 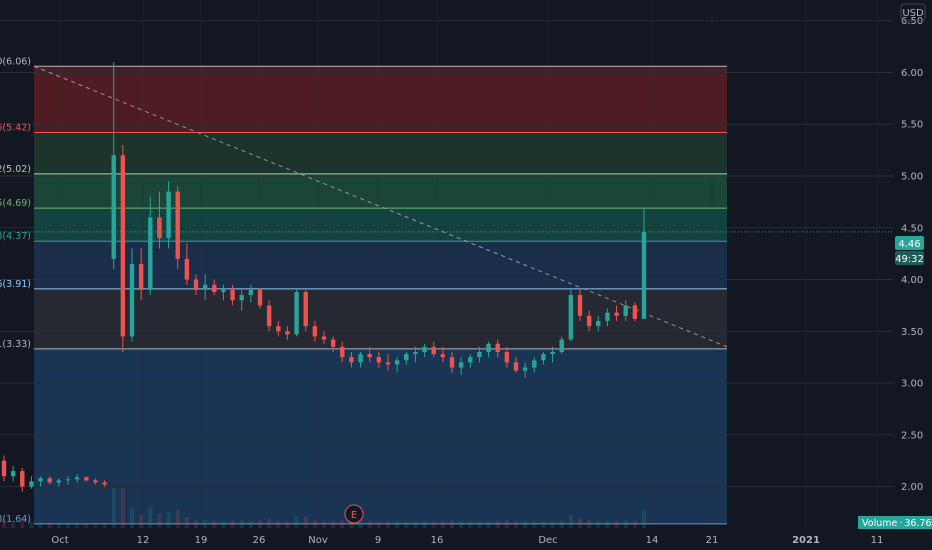 What do you see at coordinates (15, 284) in the screenshot?
I see `fib-level-label: 86(3.91)` at bounding box center [15, 284].